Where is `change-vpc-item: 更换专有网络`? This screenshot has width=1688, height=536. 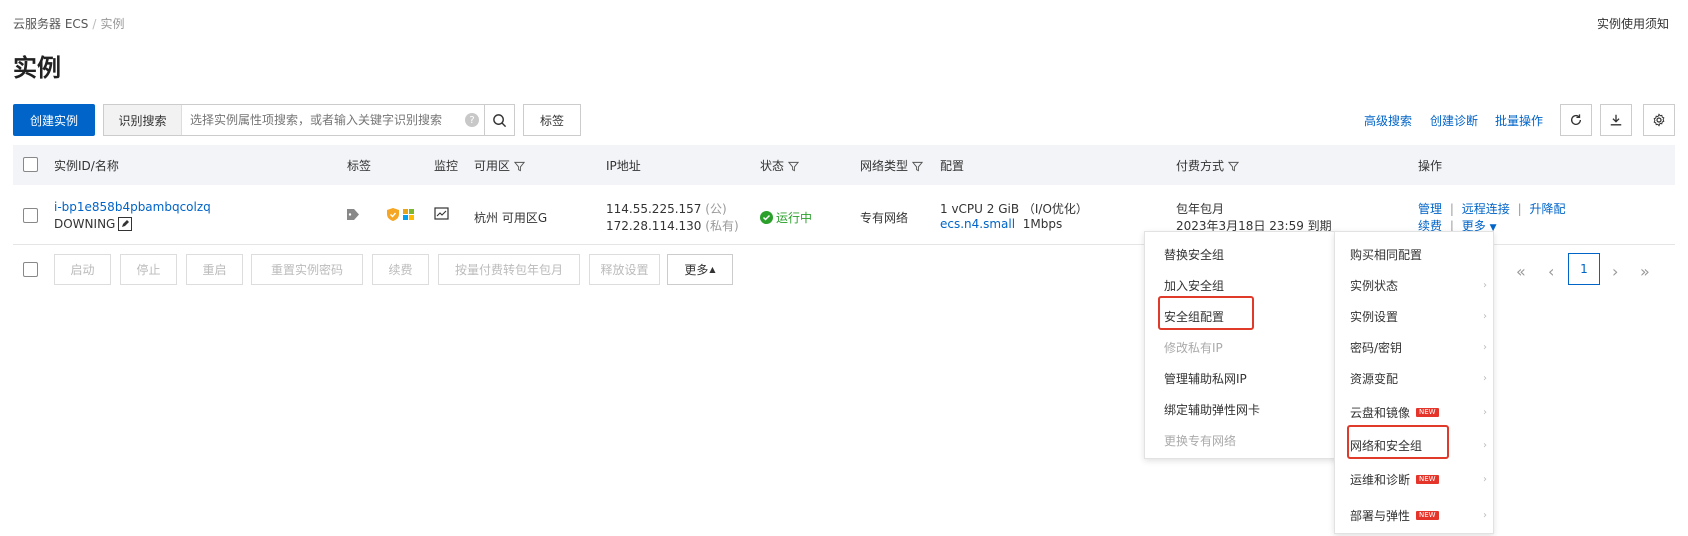 change-vpc-item: 更换专有网络 is located at coordinates (1200, 440).